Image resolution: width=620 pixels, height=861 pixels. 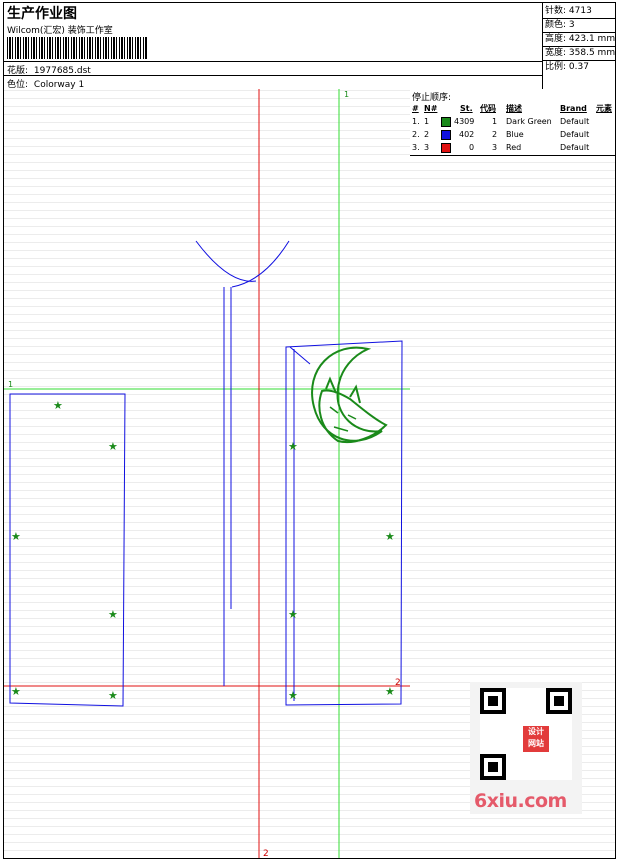 I want to click on table-row: 2. 2 402 2 Blue Default, so click(x=501, y=135).